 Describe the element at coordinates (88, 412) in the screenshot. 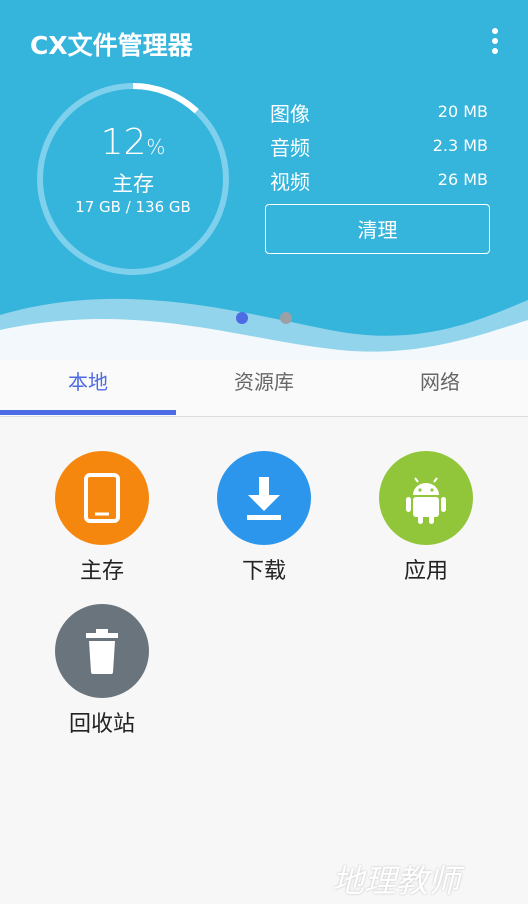

I see `tab-indicator` at that location.